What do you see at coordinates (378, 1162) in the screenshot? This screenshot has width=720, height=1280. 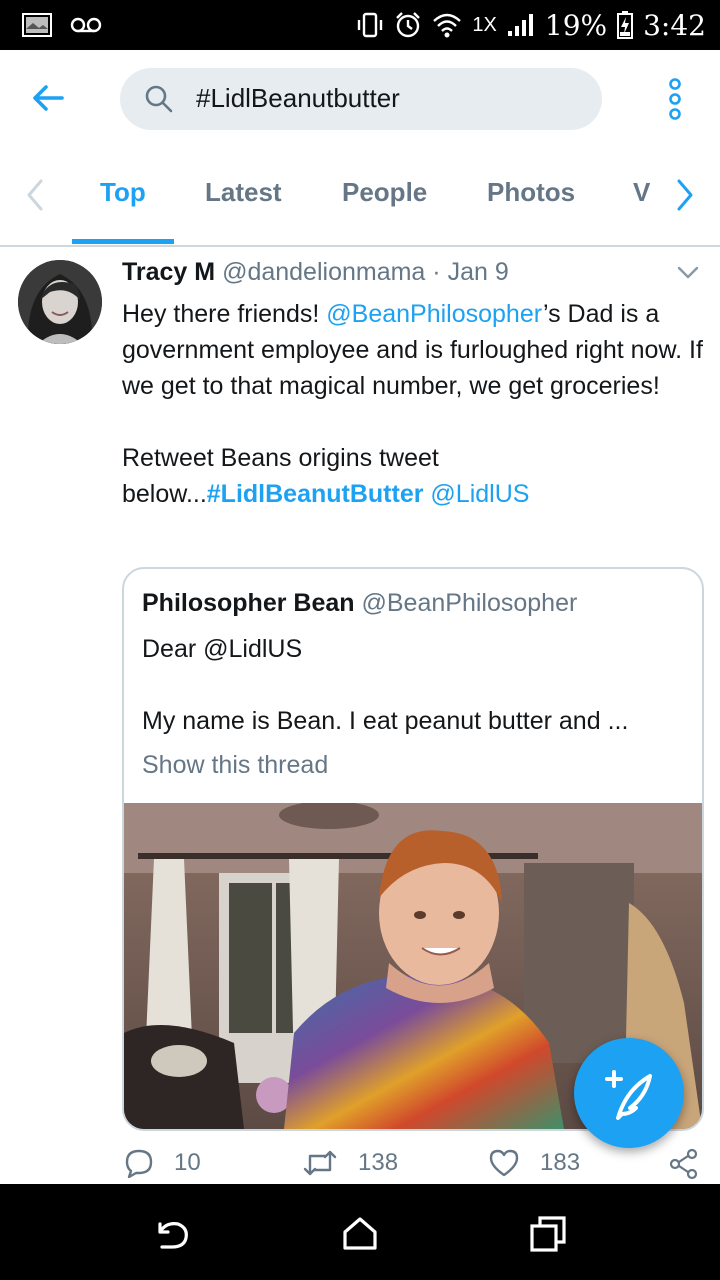 I see `retweet-count: 138` at bounding box center [378, 1162].